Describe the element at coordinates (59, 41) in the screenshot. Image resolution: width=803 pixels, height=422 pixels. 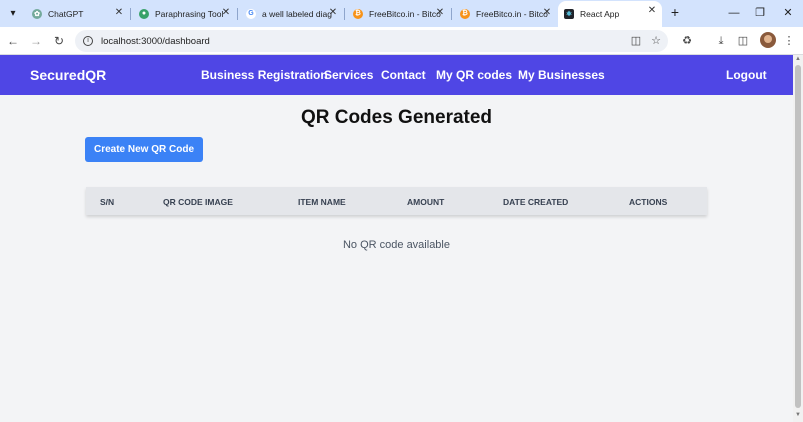
I see `reload-icon: ↻` at that location.